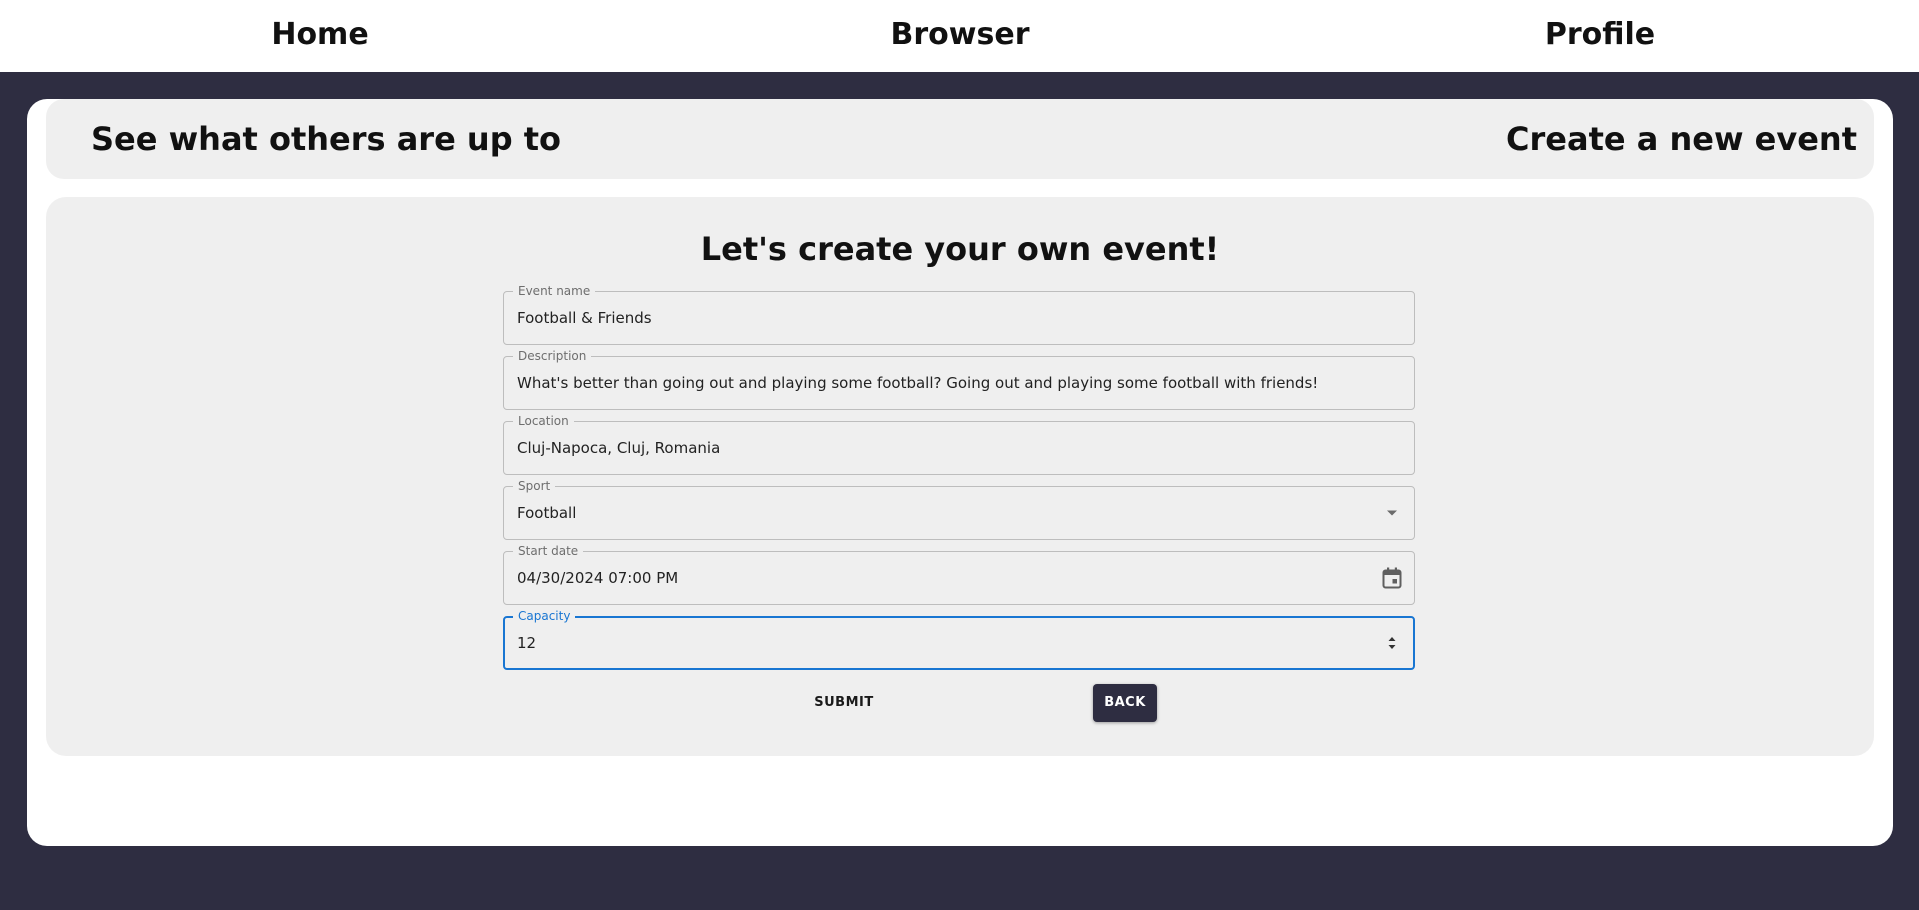  What do you see at coordinates (1392, 578) in the screenshot?
I see `calendar-icon` at bounding box center [1392, 578].